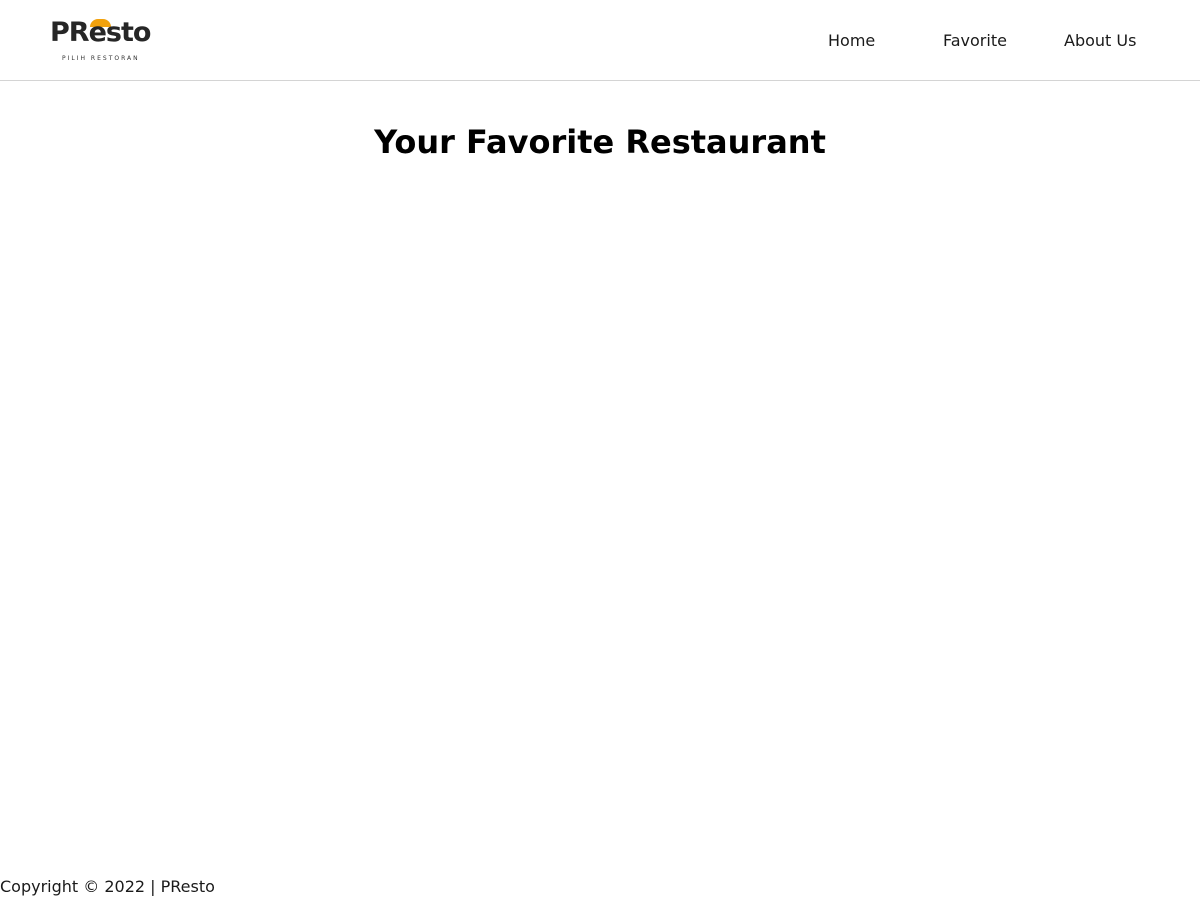 The height and width of the screenshot is (900, 1200). I want to click on copyright-text: Copyright © 2022 | PResto, so click(107, 886).